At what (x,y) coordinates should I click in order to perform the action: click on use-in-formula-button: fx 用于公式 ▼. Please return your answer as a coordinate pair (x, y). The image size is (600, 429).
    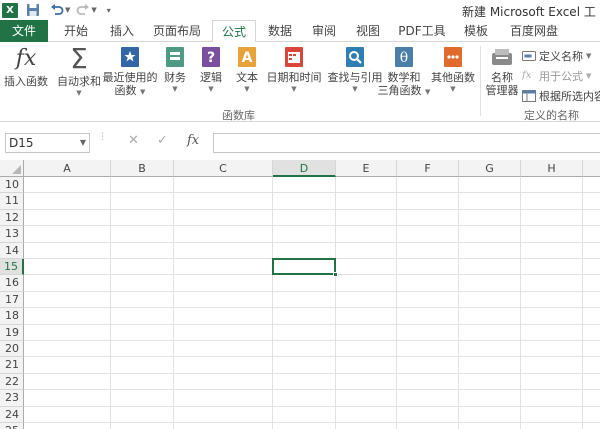
    Looking at the image, I should click on (556, 76).